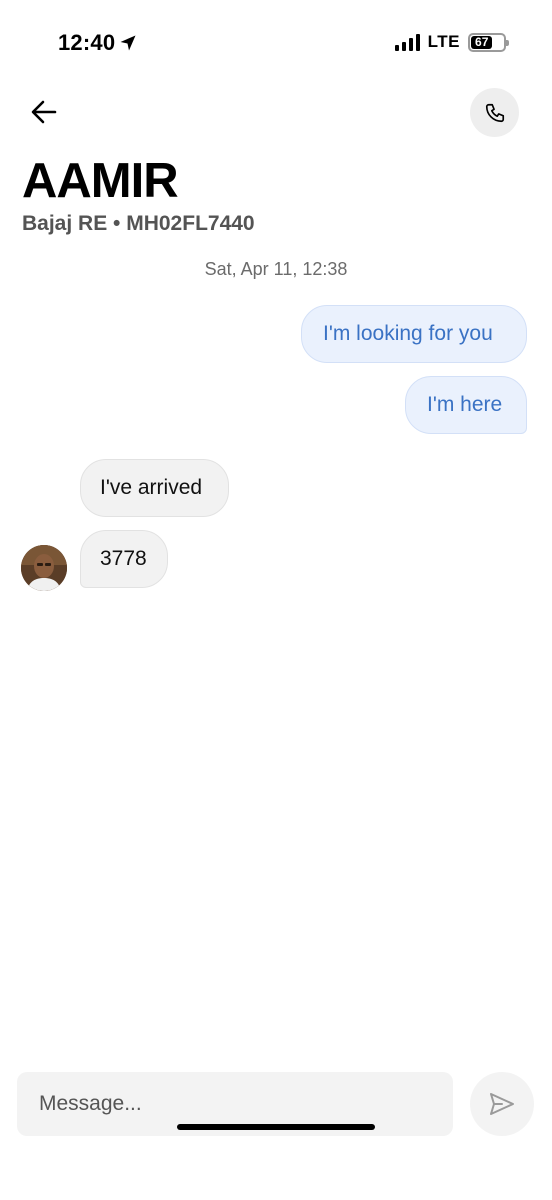  I want to click on message-bubble-received: I've arrived, so click(154, 488).